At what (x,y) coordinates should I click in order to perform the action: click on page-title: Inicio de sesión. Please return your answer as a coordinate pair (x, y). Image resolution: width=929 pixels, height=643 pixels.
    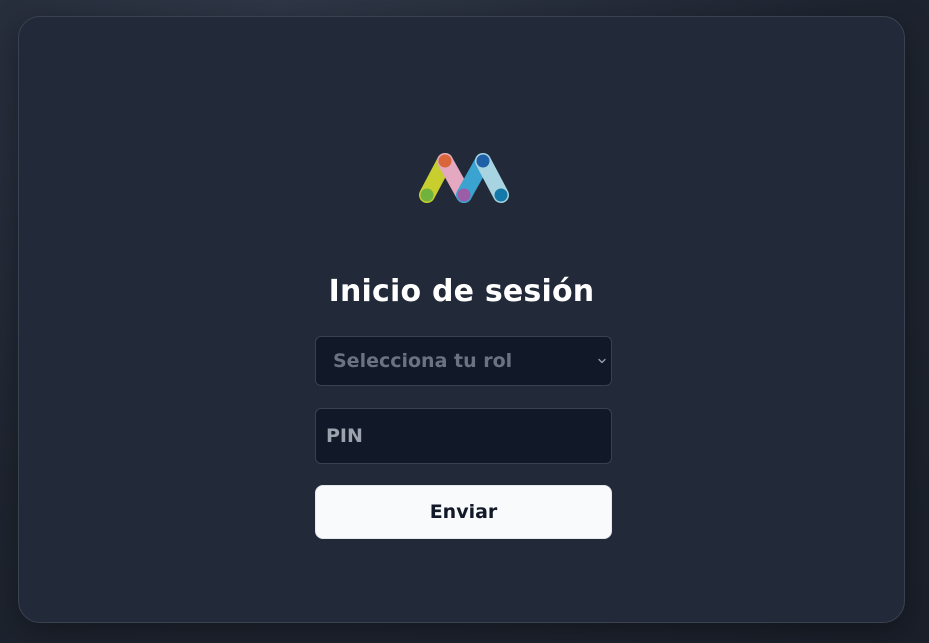
    Looking at the image, I should click on (461, 291).